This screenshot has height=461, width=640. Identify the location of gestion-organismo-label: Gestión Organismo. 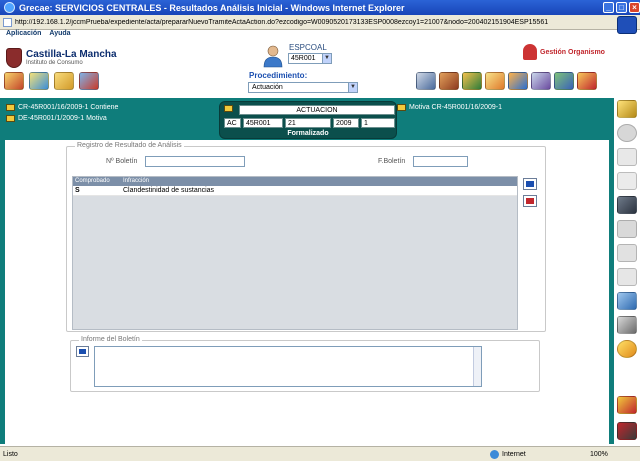
(572, 52).